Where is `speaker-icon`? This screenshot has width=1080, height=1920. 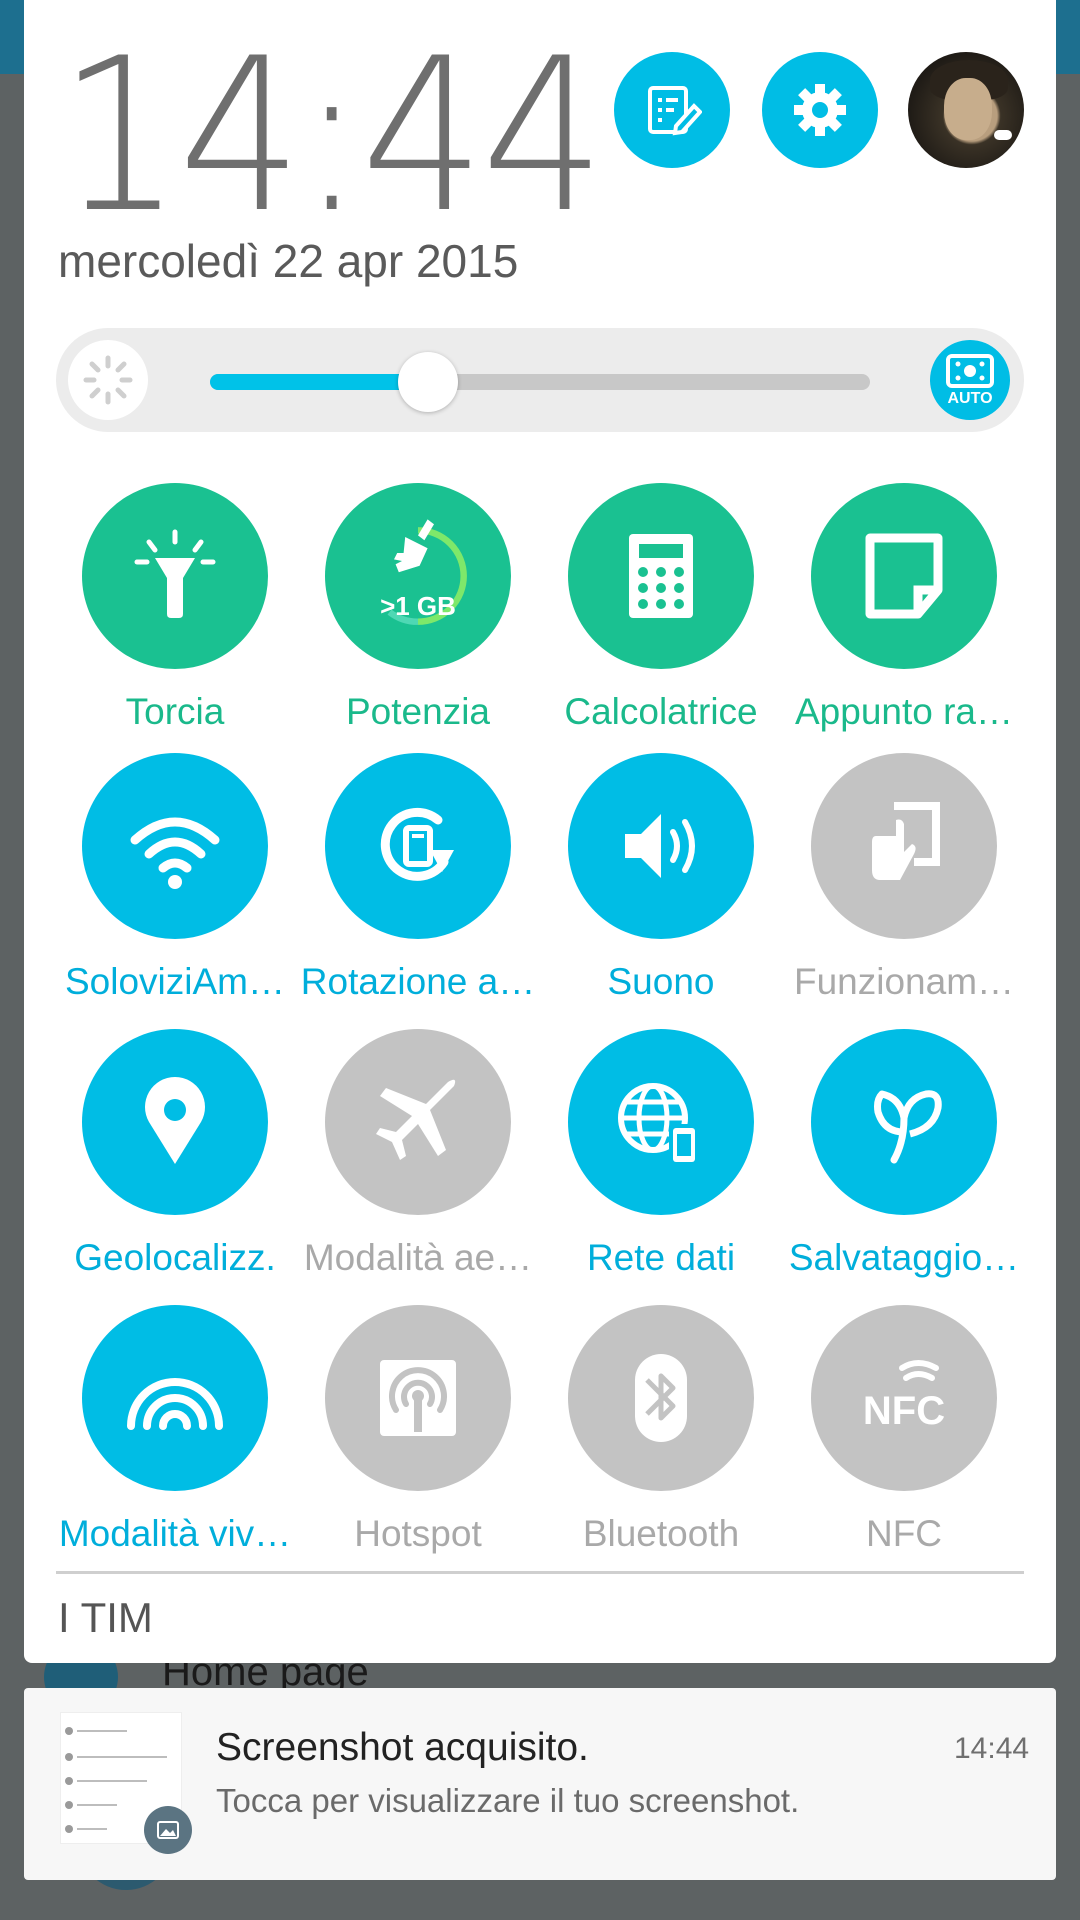 speaker-icon is located at coordinates (660, 846).